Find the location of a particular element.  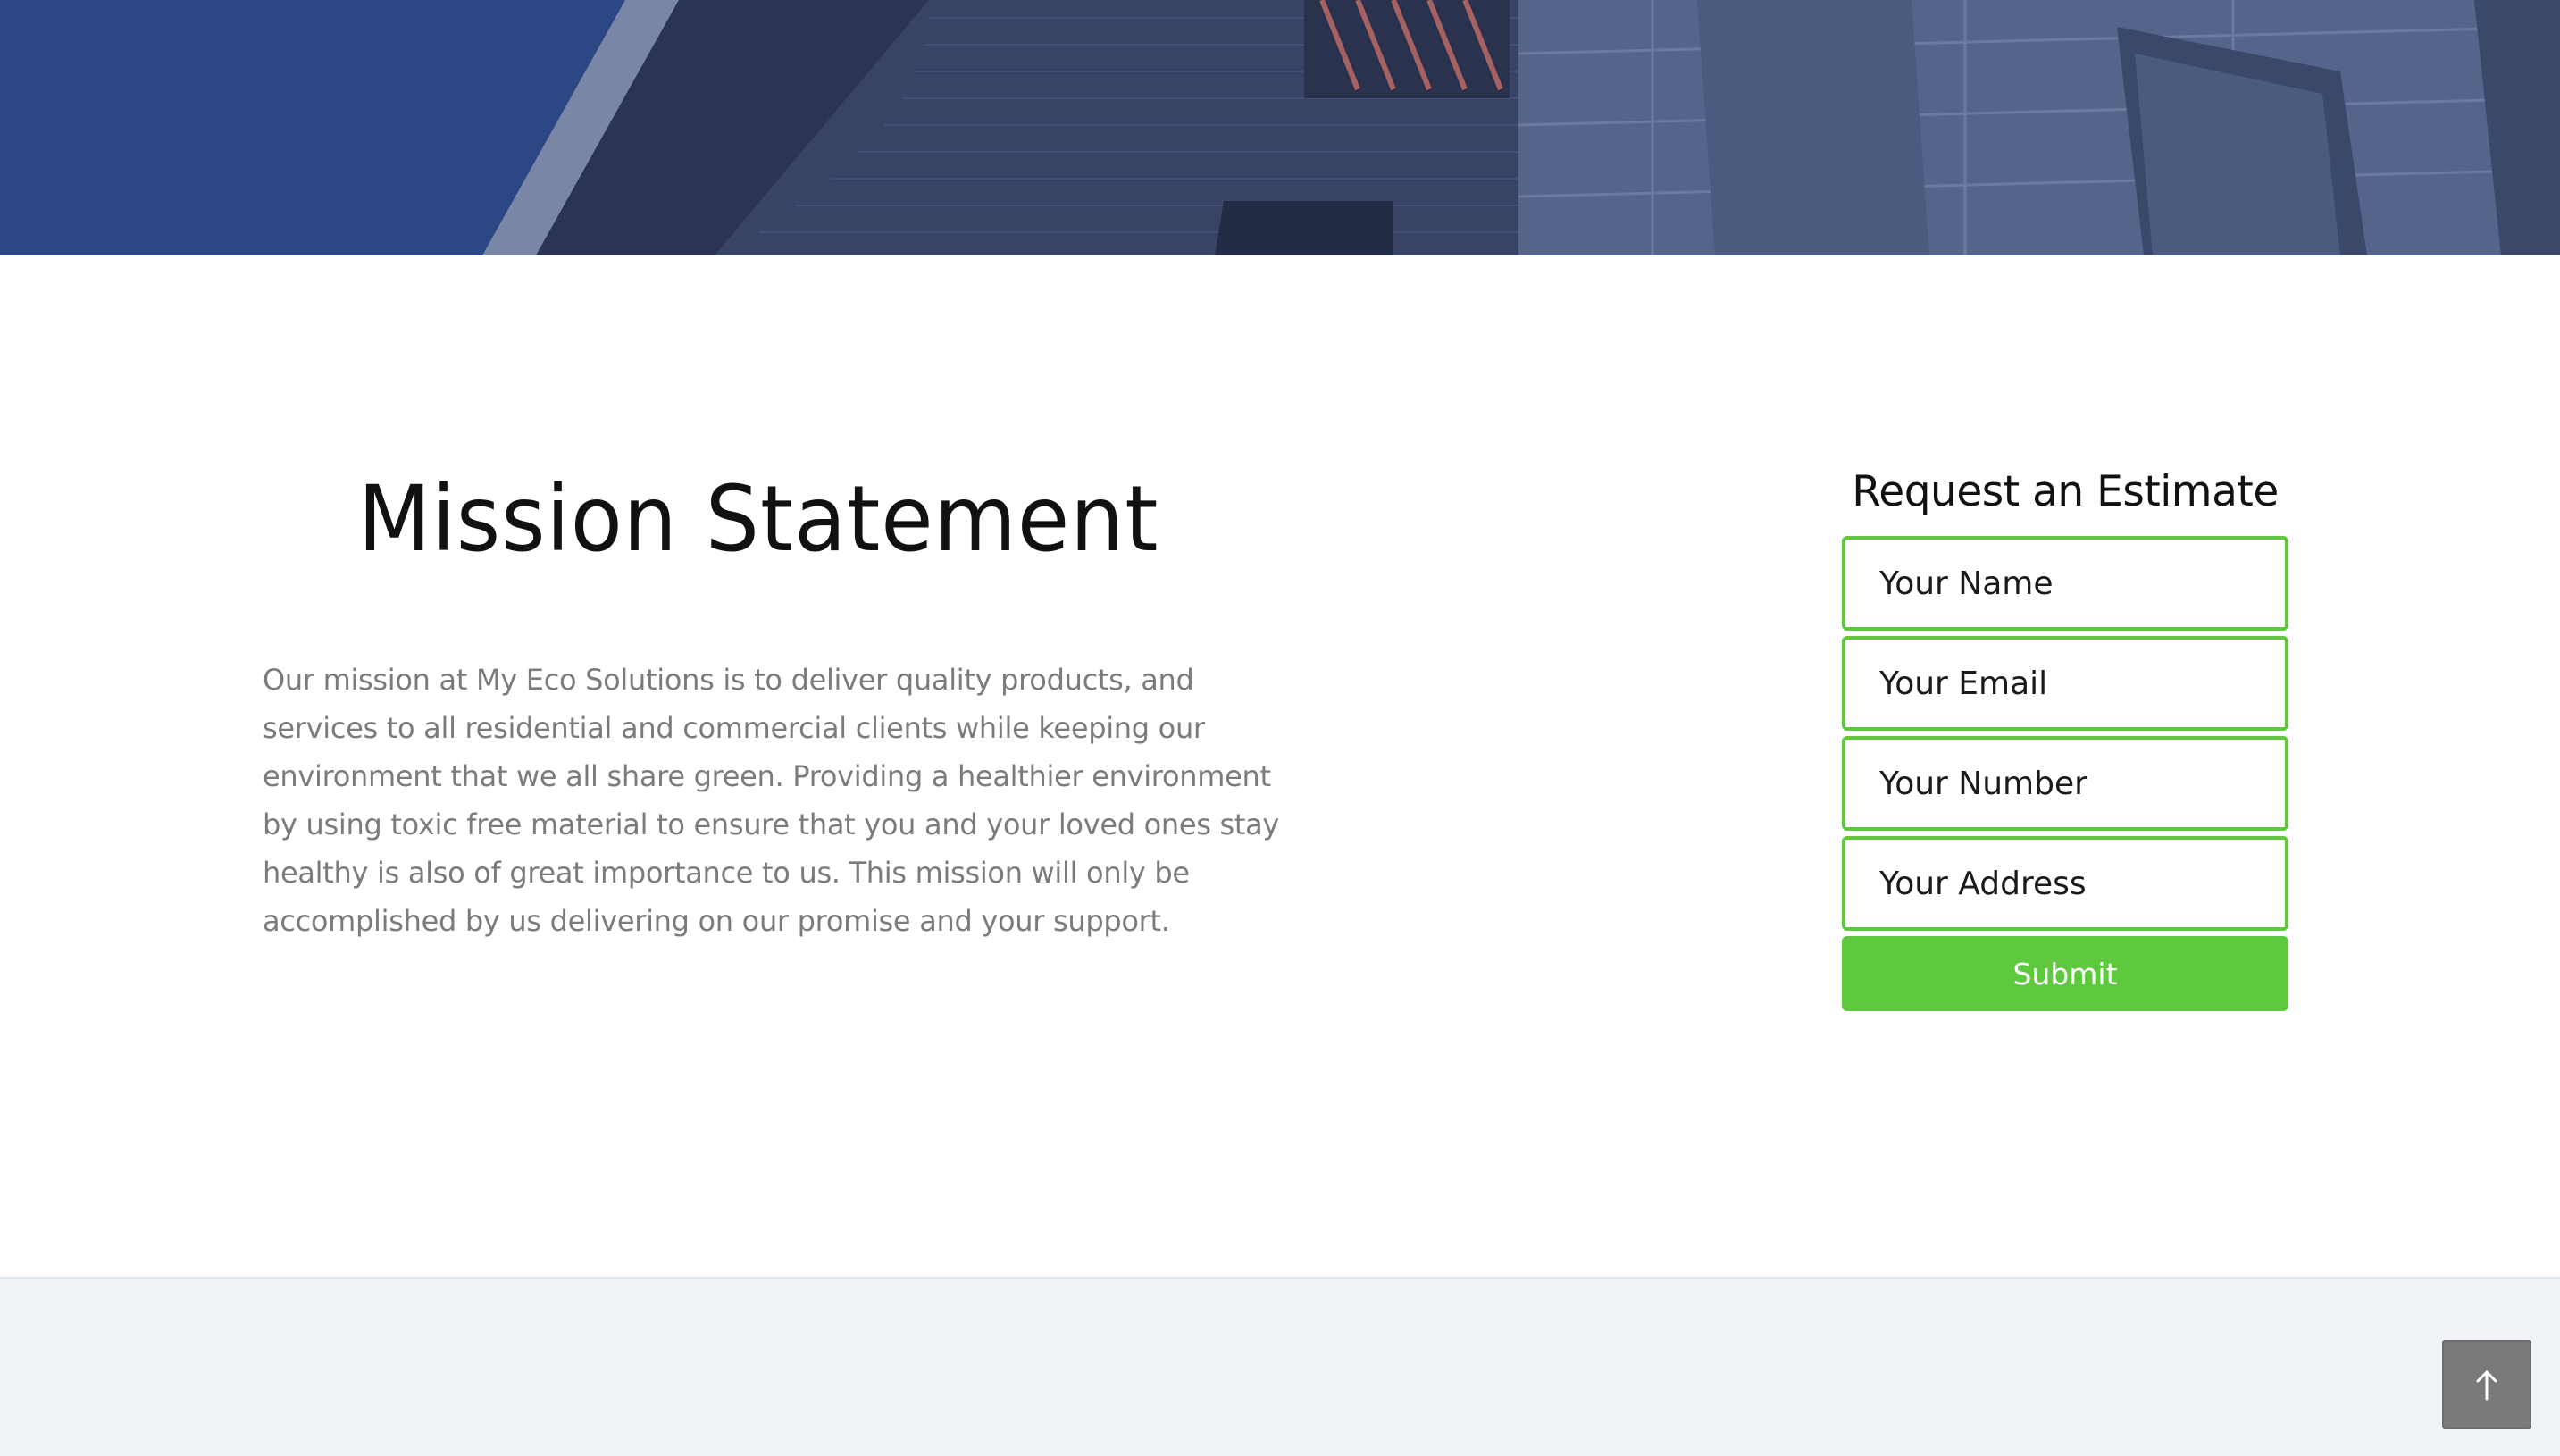

arrow-up-icon is located at coordinates (2486, 1385).